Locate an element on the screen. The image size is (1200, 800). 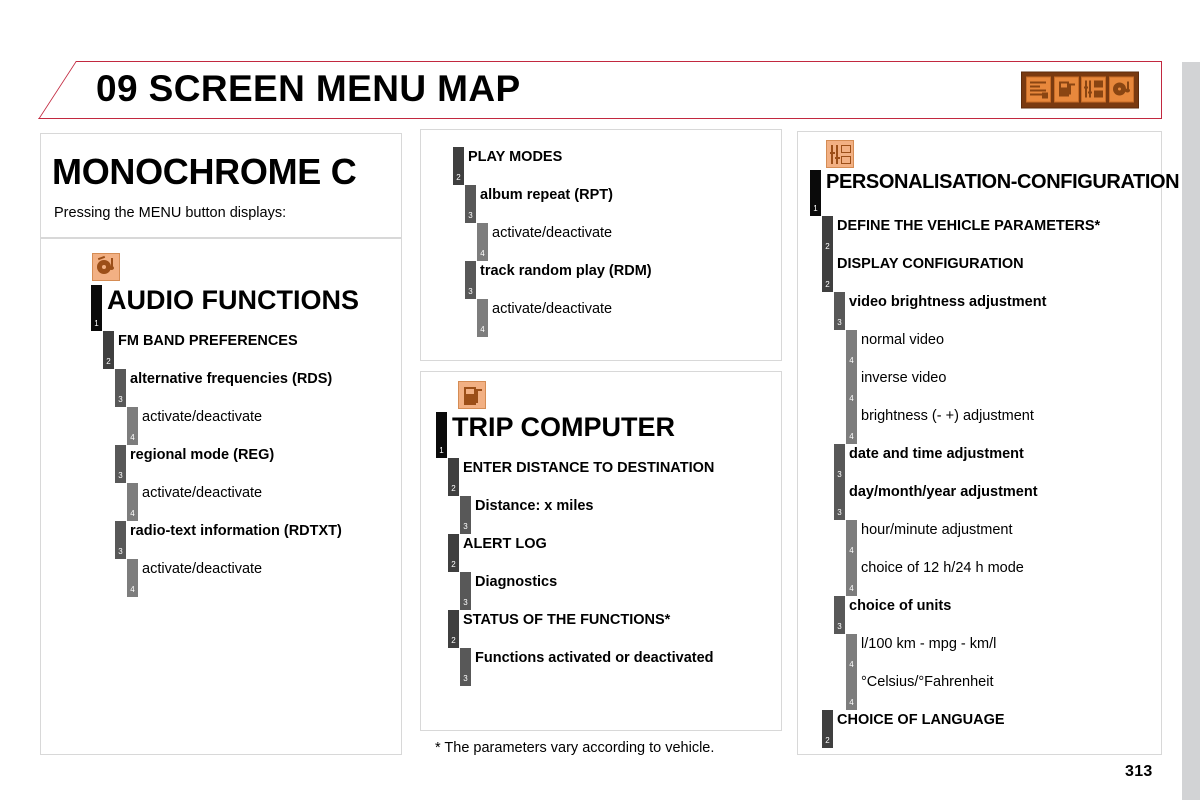
tree-label: FM BAND PREFERENCES is located at coordinates (208, 341).